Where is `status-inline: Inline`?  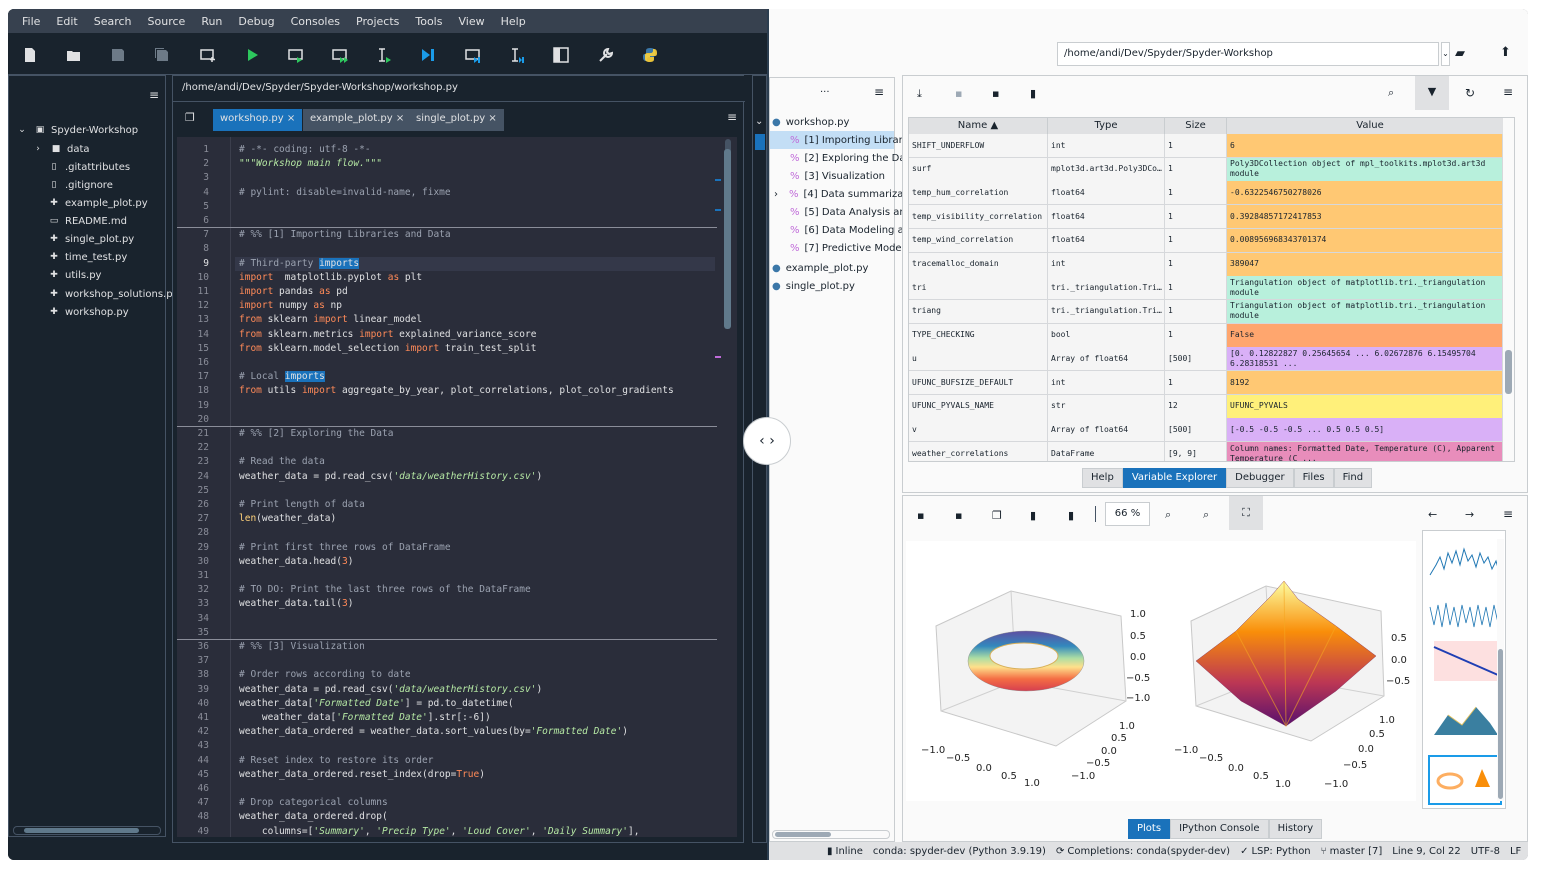
status-inline: Inline is located at coordinates (849, 851).